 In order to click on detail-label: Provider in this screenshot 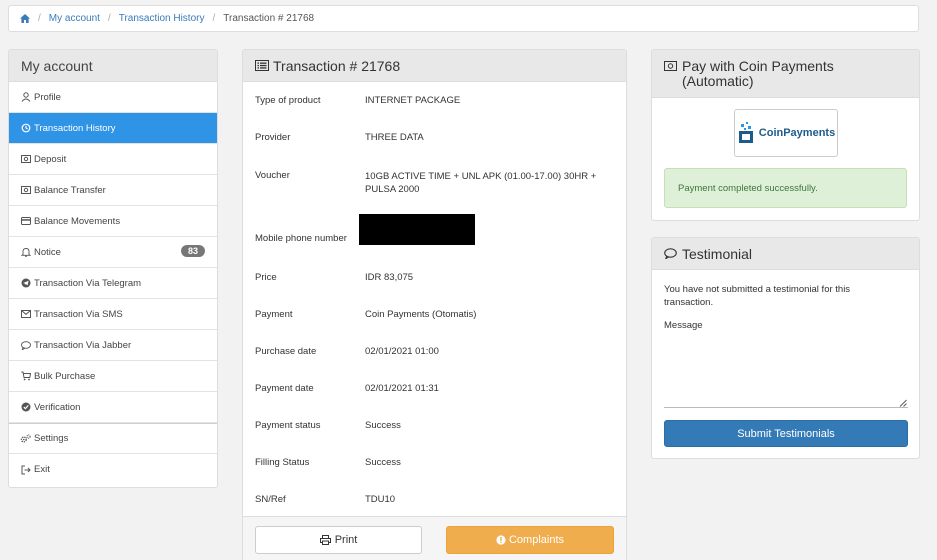, I will do `click(273, 137)`.